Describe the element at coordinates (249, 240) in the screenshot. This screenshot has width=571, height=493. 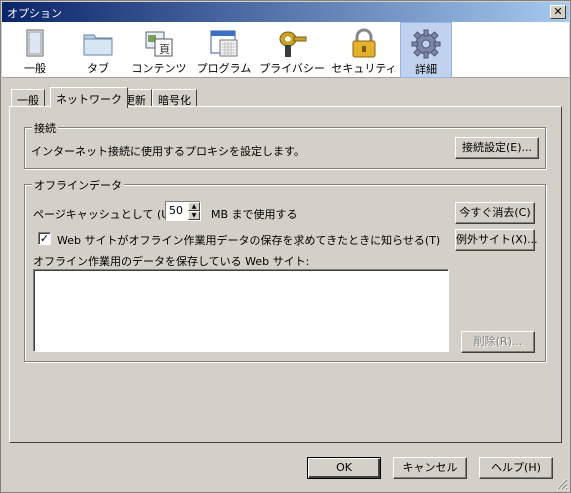
I see `notify-label: Web サイトがオフライン作業用データの保存を求めてきたときに知らせる(T)` at that location.